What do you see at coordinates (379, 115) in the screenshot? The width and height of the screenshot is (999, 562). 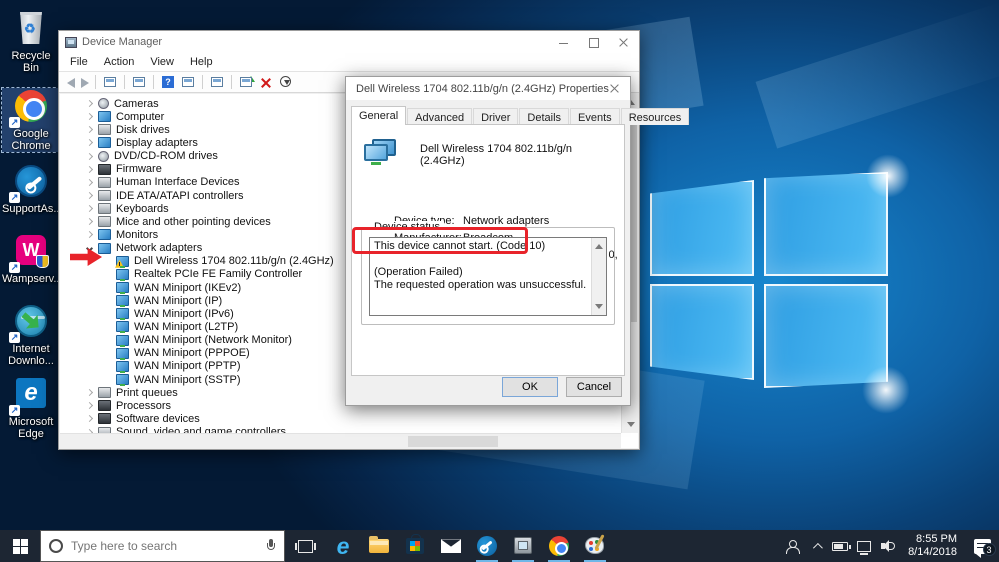 I see `tab-general: General` at bounding box center [379, 115].